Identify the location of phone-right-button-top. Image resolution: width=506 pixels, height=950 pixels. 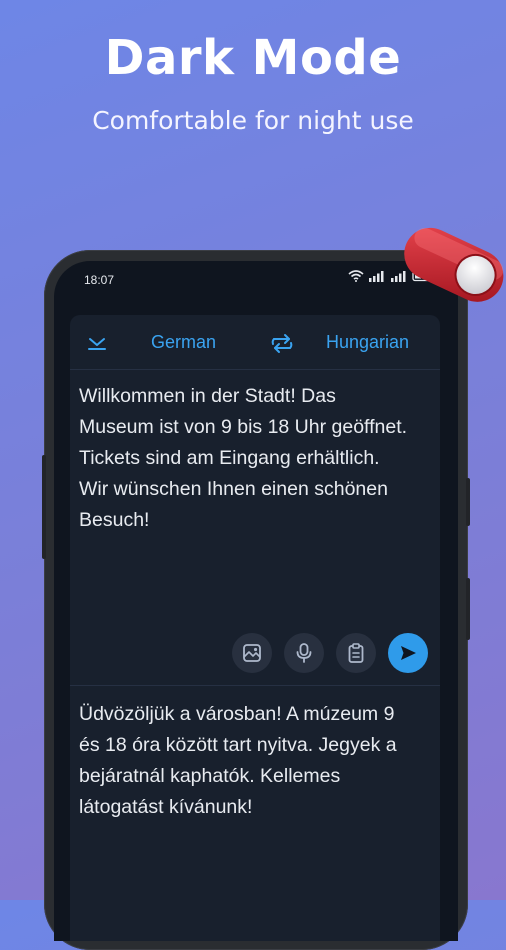
(468, 502).